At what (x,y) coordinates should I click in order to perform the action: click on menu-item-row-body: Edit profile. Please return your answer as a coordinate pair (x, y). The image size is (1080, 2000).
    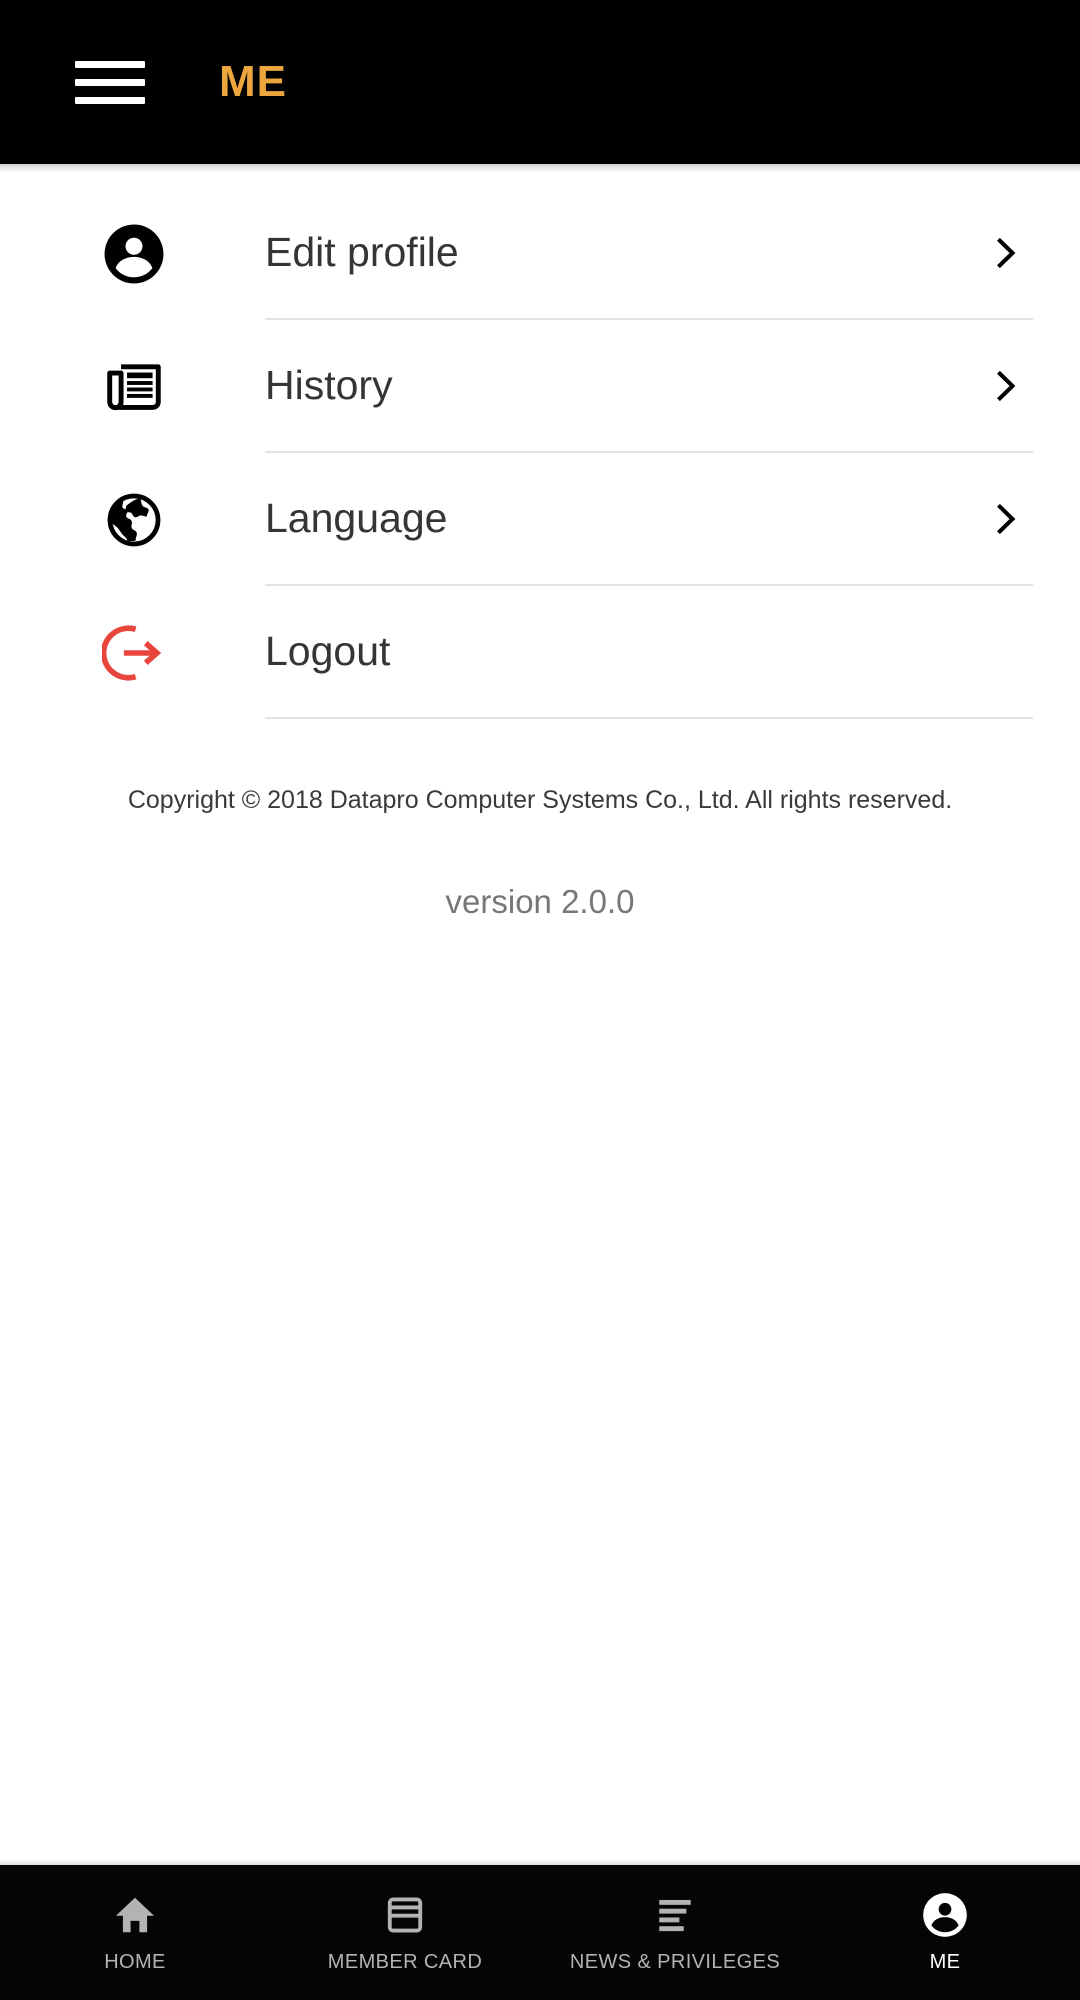
    Looking at the image, I should click on (649, 253).